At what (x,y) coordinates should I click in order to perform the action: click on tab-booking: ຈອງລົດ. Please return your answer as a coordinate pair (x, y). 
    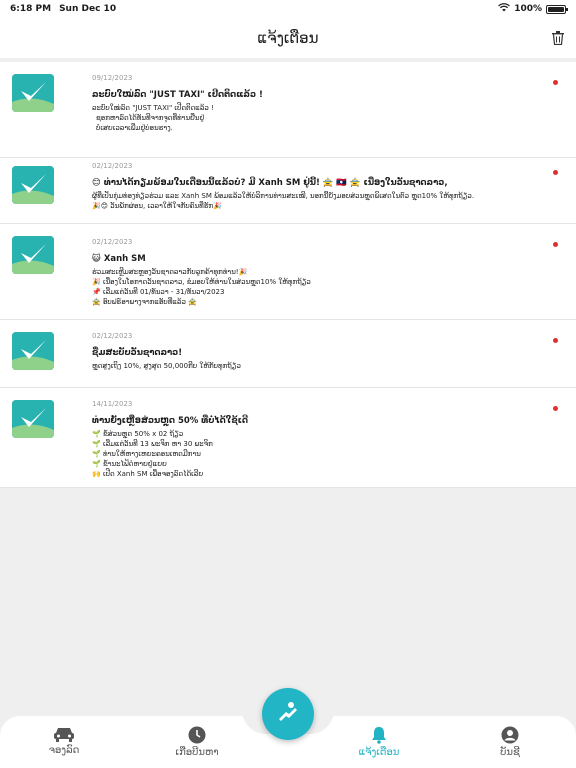
    Looking at the image, I should click on (64, 741).